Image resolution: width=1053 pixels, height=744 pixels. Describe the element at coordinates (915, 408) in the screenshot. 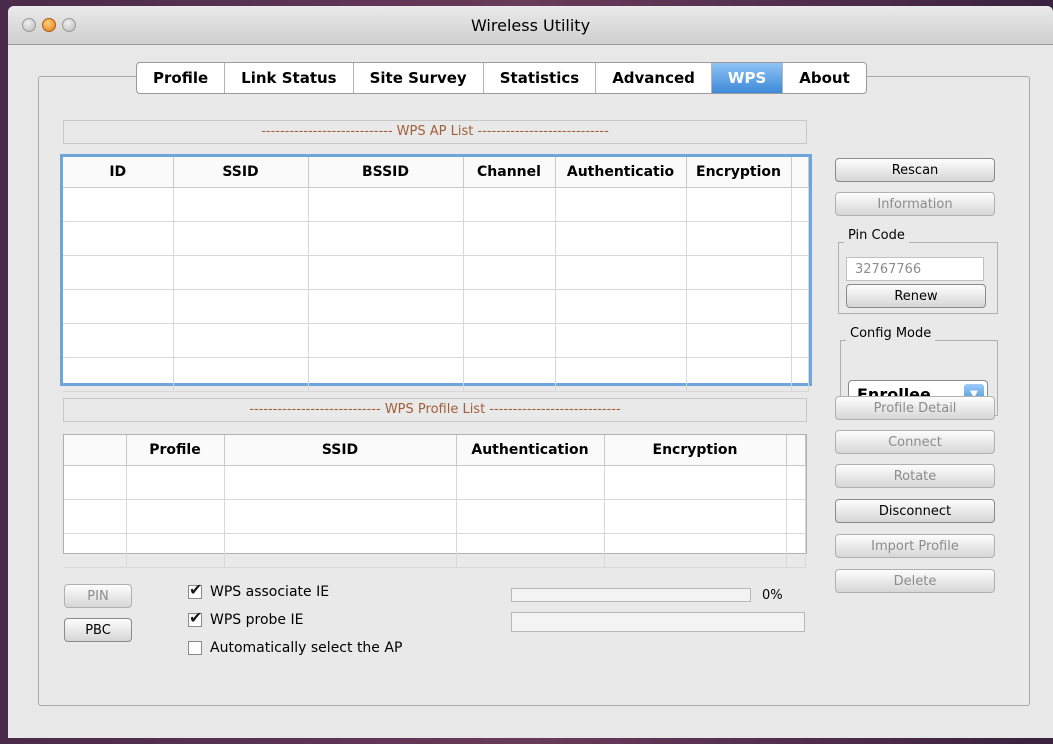

I see `profile-detail-button: Profile Detail` at that location.